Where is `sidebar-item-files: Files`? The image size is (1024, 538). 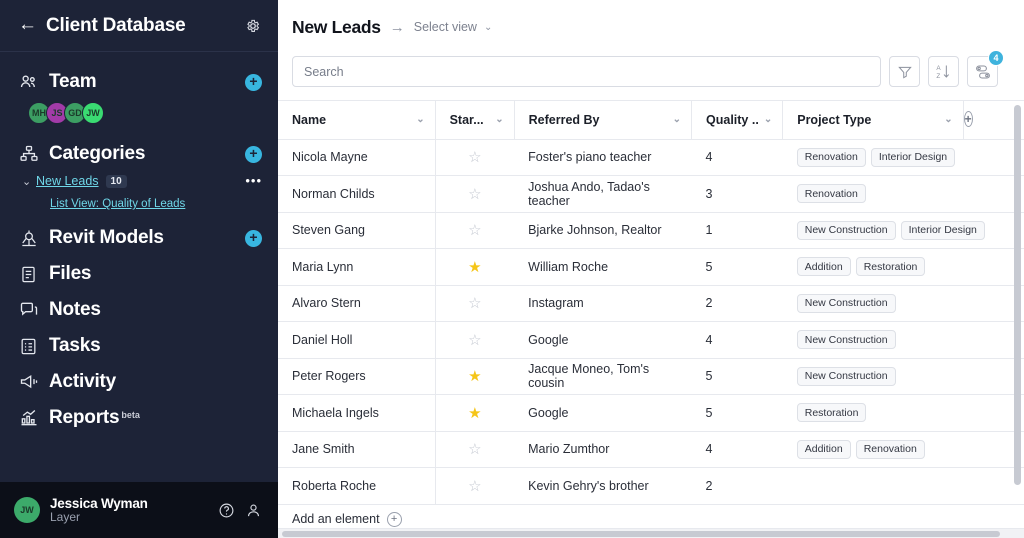 sidebar-item-files: Files is located at coordinates (139, 274).